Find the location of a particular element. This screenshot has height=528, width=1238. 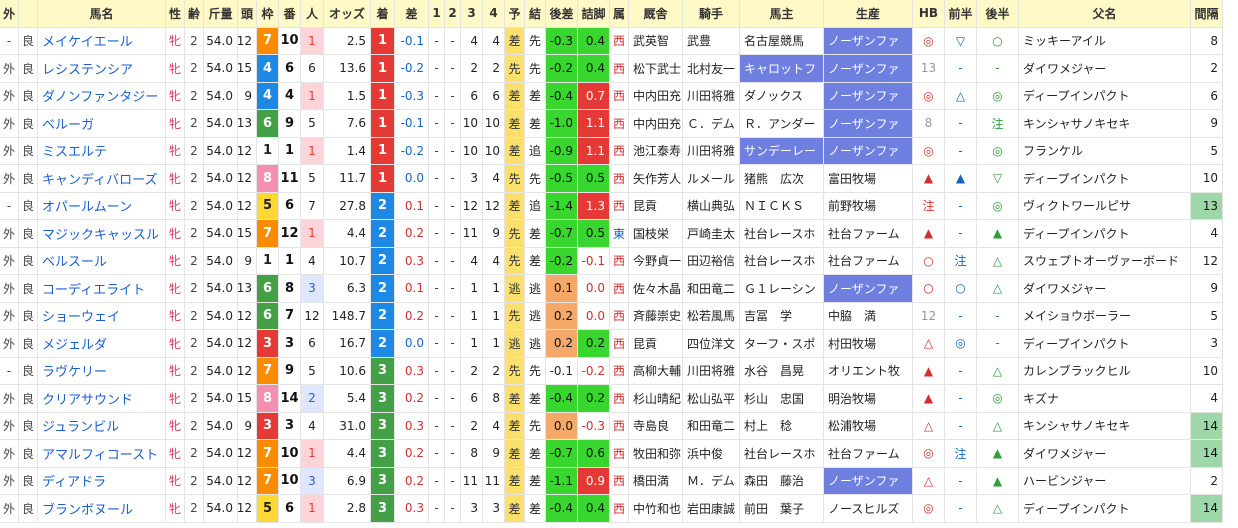

cell-c4: 10 is located at coordinates (494, 124).